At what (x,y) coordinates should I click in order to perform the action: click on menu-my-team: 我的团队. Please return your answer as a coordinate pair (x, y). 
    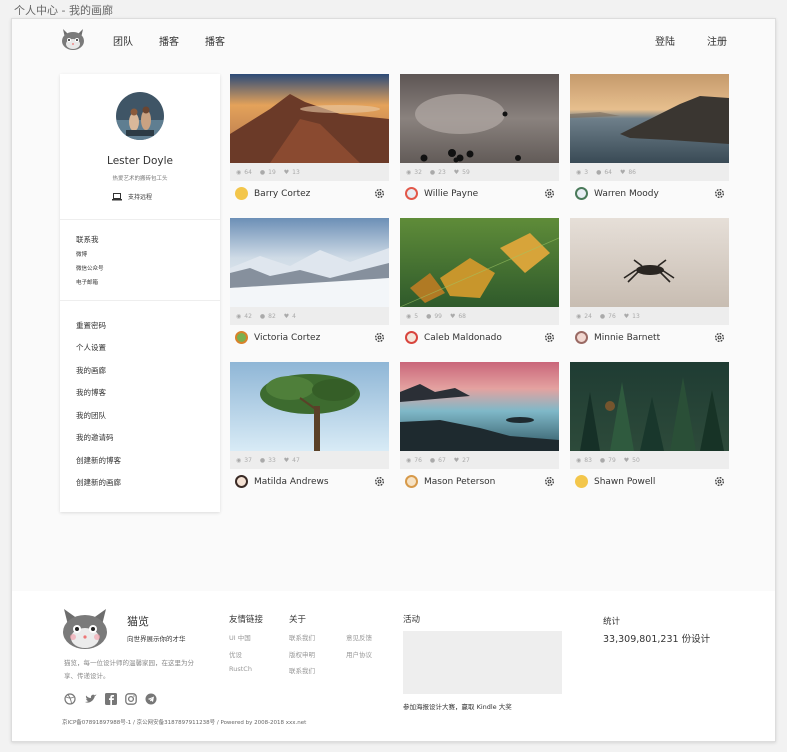
    Looking at the image, I should click on (91, 415).